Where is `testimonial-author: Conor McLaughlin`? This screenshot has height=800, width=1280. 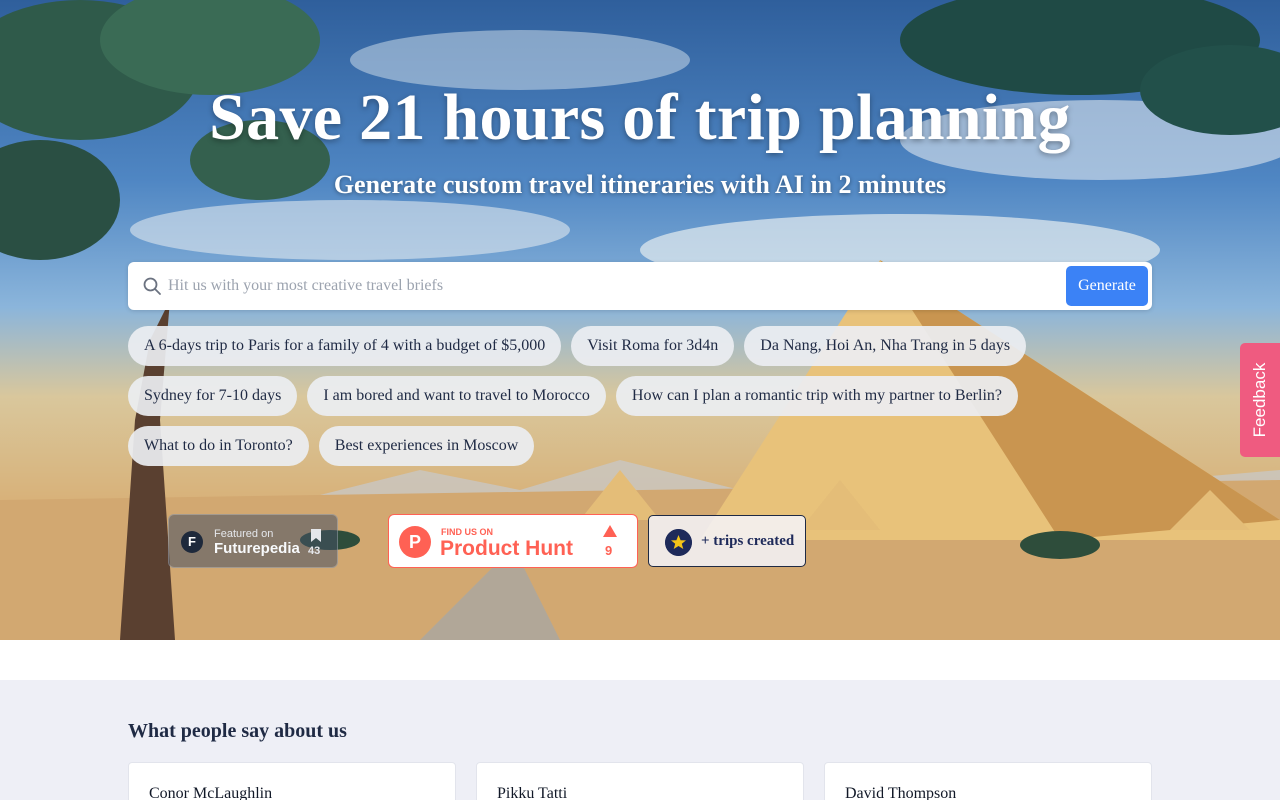 testimonial-author: Conor McLaughlin is located at coordinates (211, 792).